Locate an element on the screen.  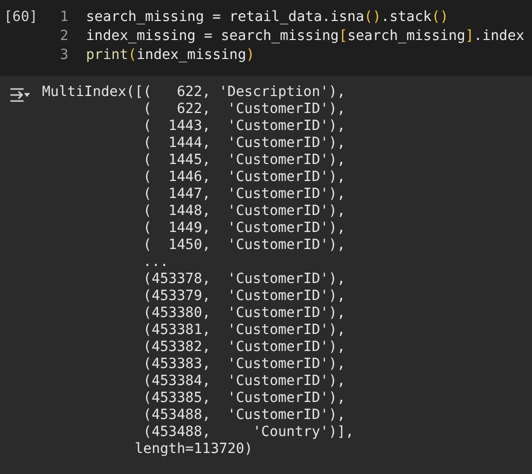
code-line: print(index_missing) is located at coordinates (170, 55).